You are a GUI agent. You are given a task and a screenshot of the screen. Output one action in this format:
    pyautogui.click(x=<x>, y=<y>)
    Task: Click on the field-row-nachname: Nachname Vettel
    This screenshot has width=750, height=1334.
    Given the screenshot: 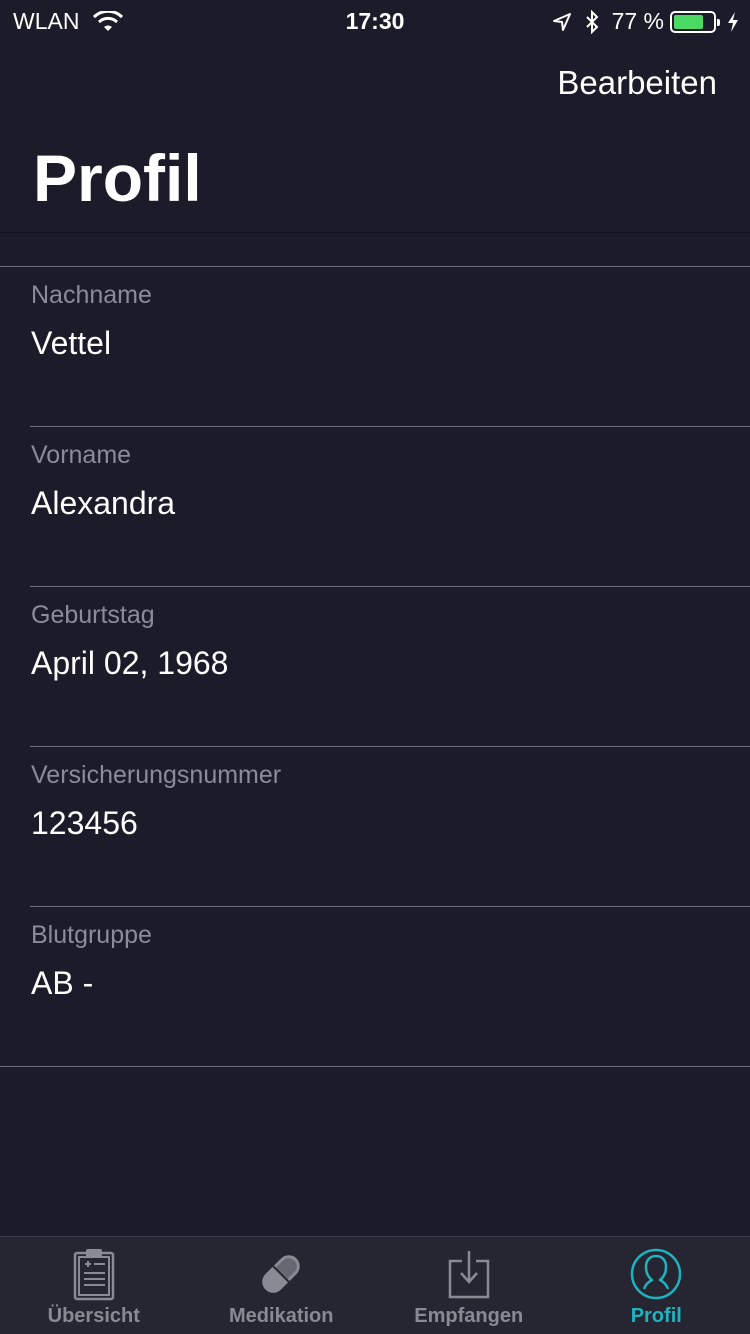 What is the action you would take?
    pyautogui.click(x=390, y=347)
    